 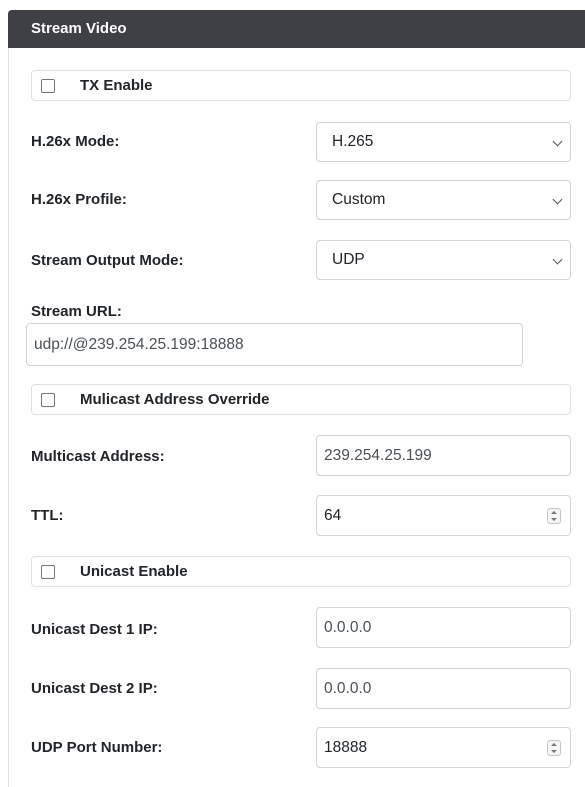 I want to click on stream-output-mode-value: UDP, so click(x=348, y=259).